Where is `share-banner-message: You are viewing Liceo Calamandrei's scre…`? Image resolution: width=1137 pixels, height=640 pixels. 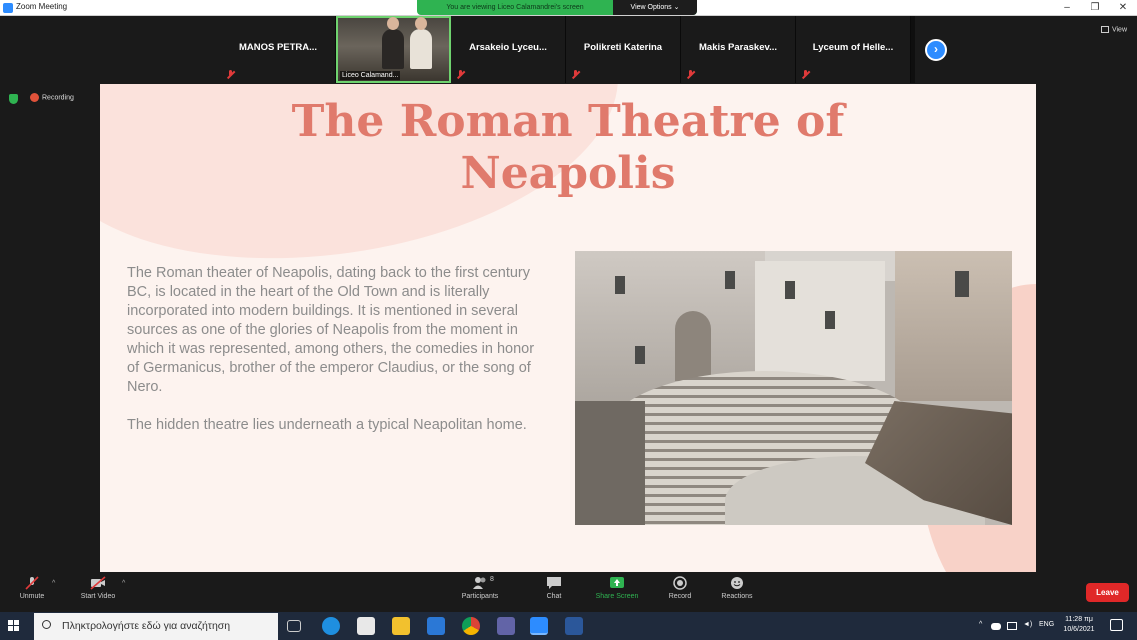 share-banner-message: You are viewing Liceo Calamandrei's scre… is located at coordinates (515, 7).